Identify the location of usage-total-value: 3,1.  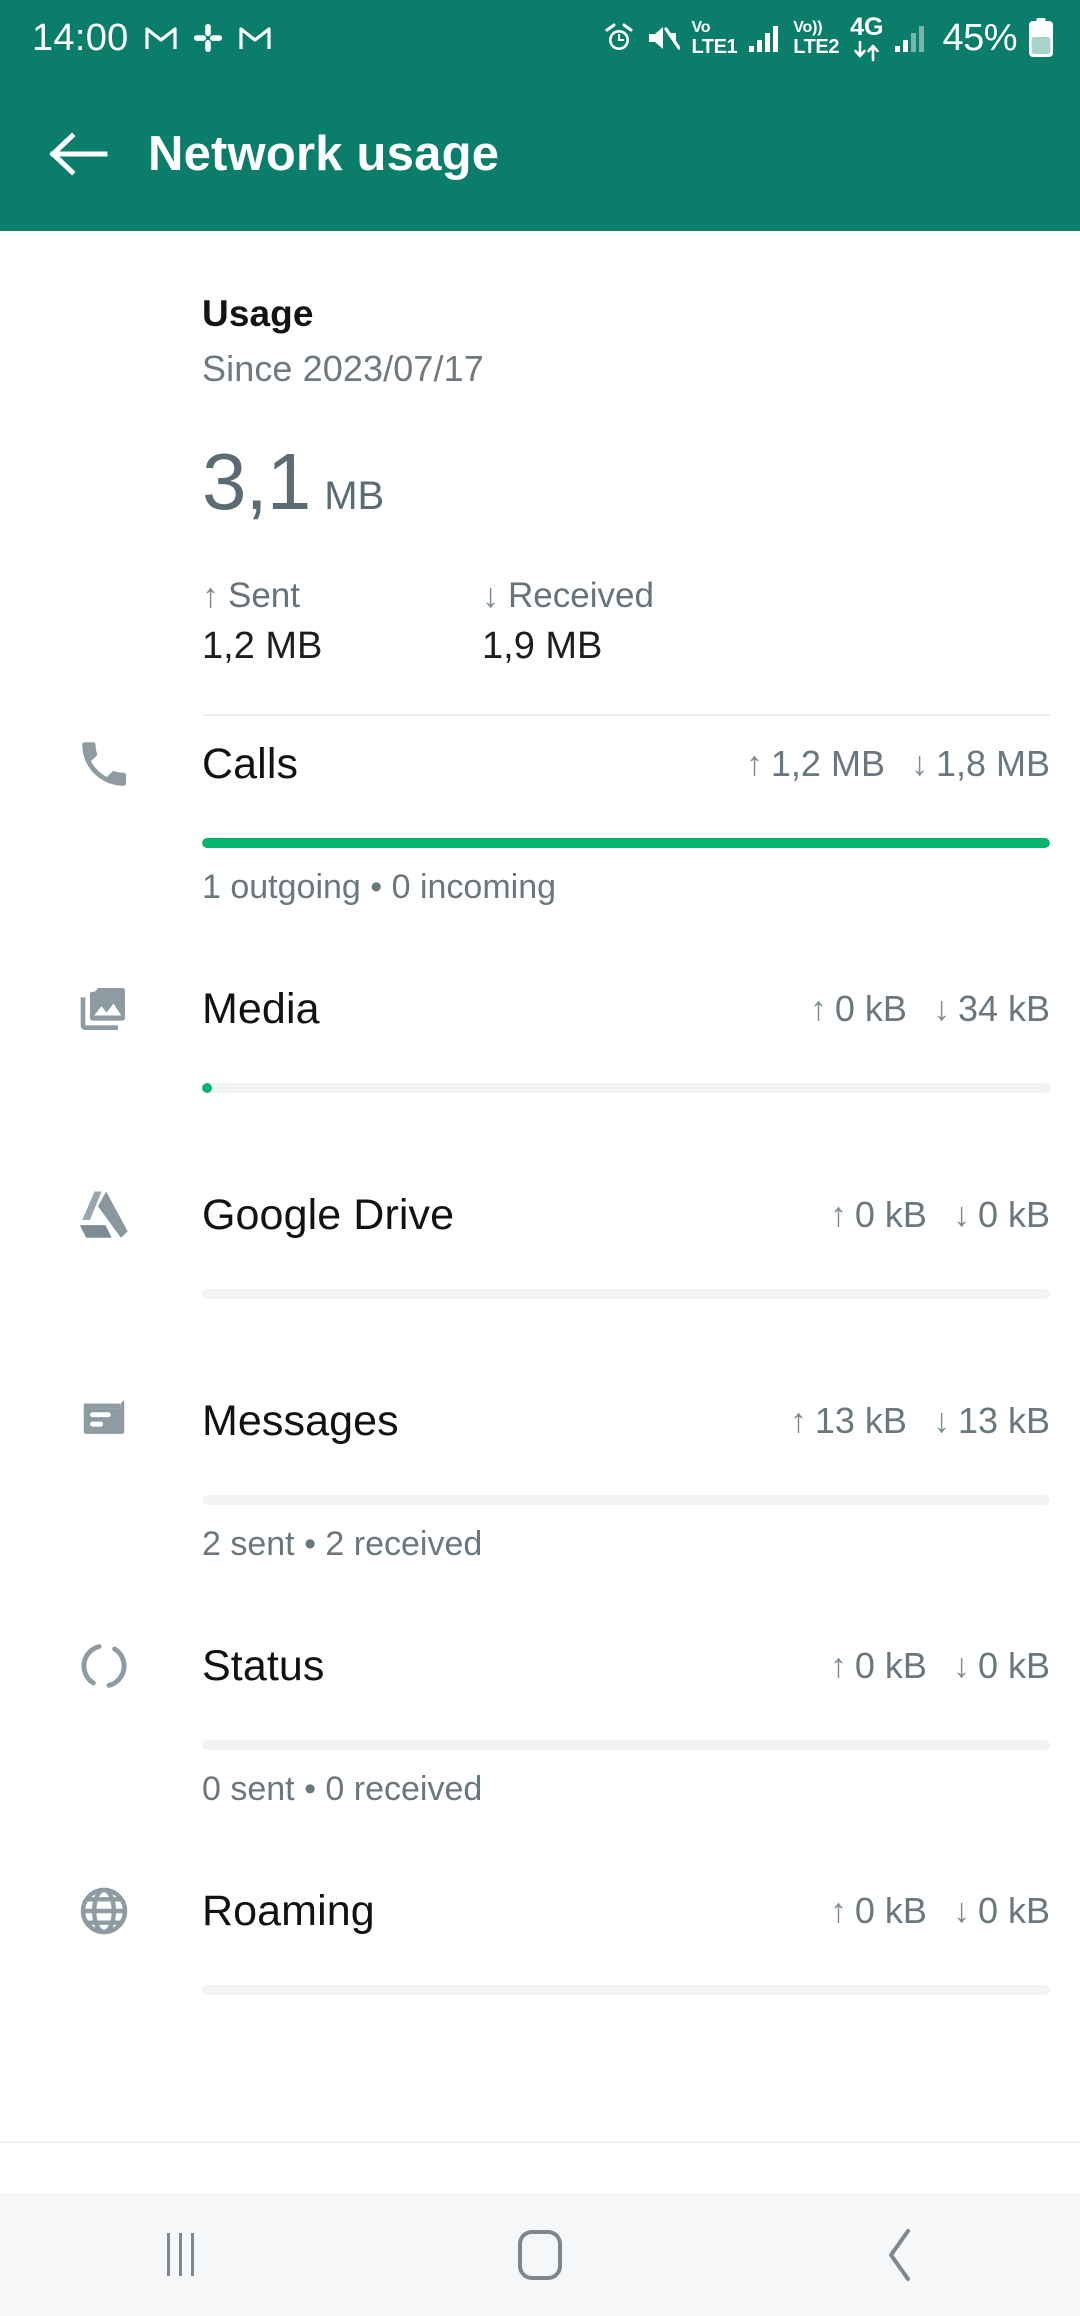
(256, 481).